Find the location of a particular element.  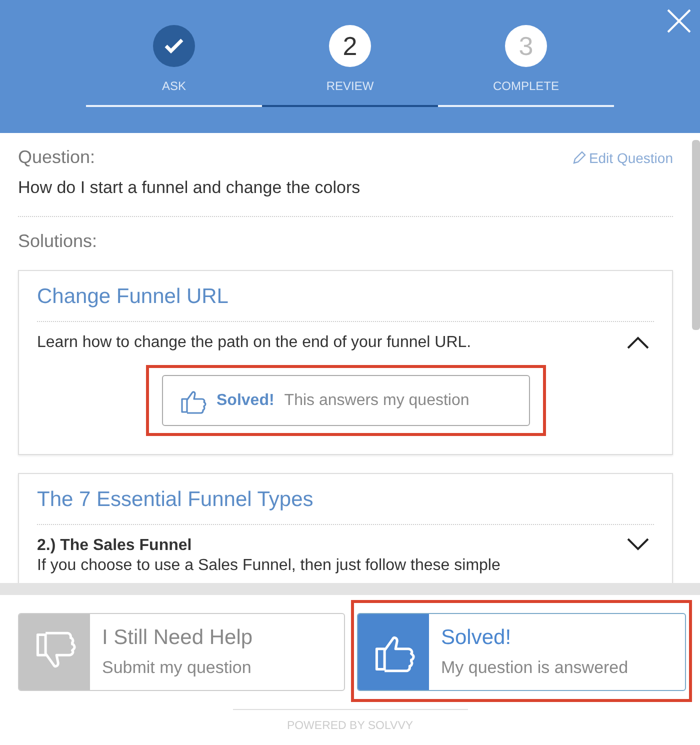

step-number: 3 is located at coordinates (526, 46).